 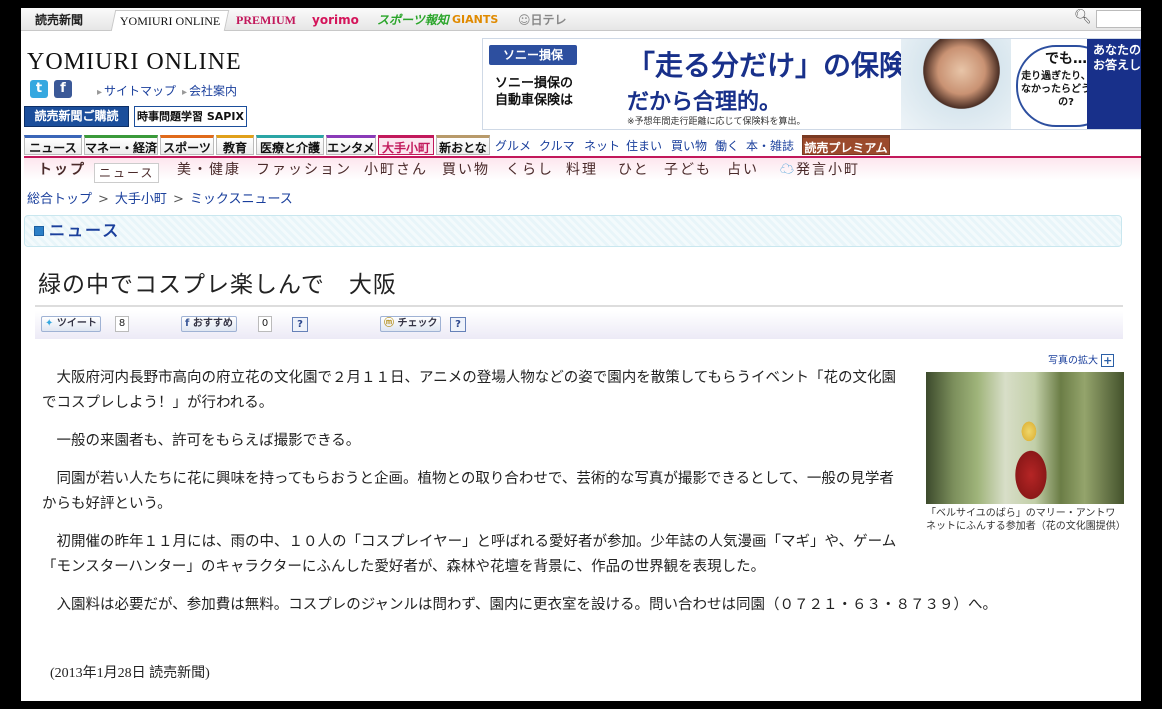 What do you see at coordinates (956, 84) in the screenshot?
I see `ad-photo` at bounding box center [956, 84].